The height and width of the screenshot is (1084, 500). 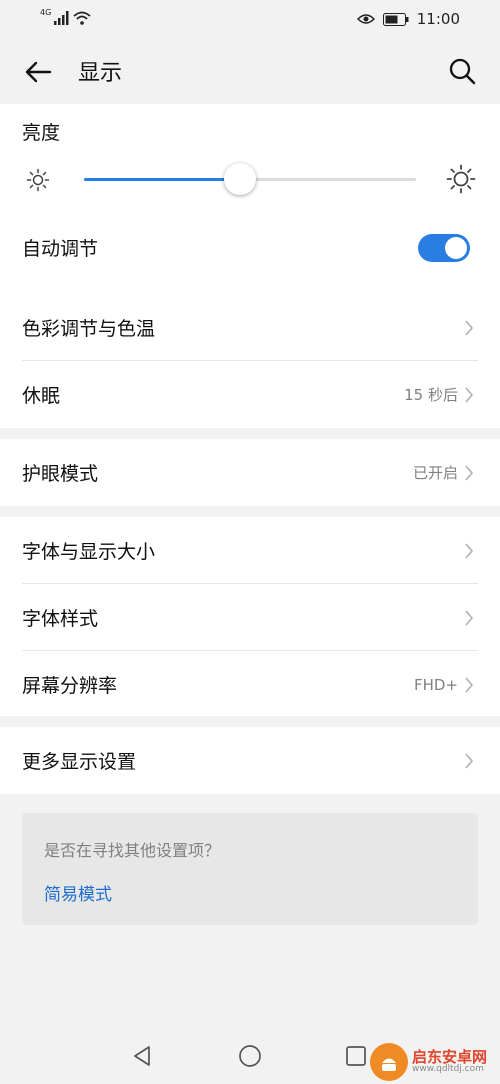 What do you see at coordinates (61, 18) in the screenshot?
I see `signal-icon` at bounding box center [61, 18].